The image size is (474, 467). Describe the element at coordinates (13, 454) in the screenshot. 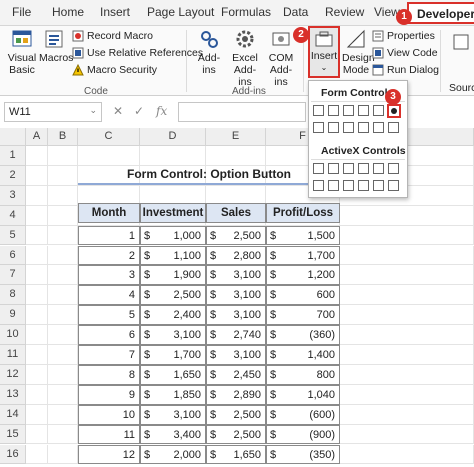

I see `row-header: 16` at that location.